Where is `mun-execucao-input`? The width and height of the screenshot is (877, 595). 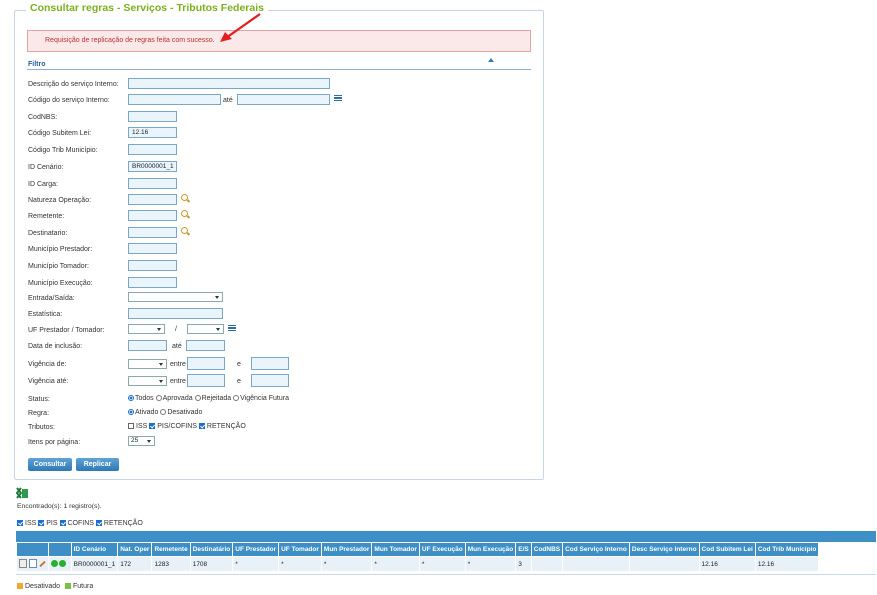
mun-execucao-input is located at coordinates (152, 282).